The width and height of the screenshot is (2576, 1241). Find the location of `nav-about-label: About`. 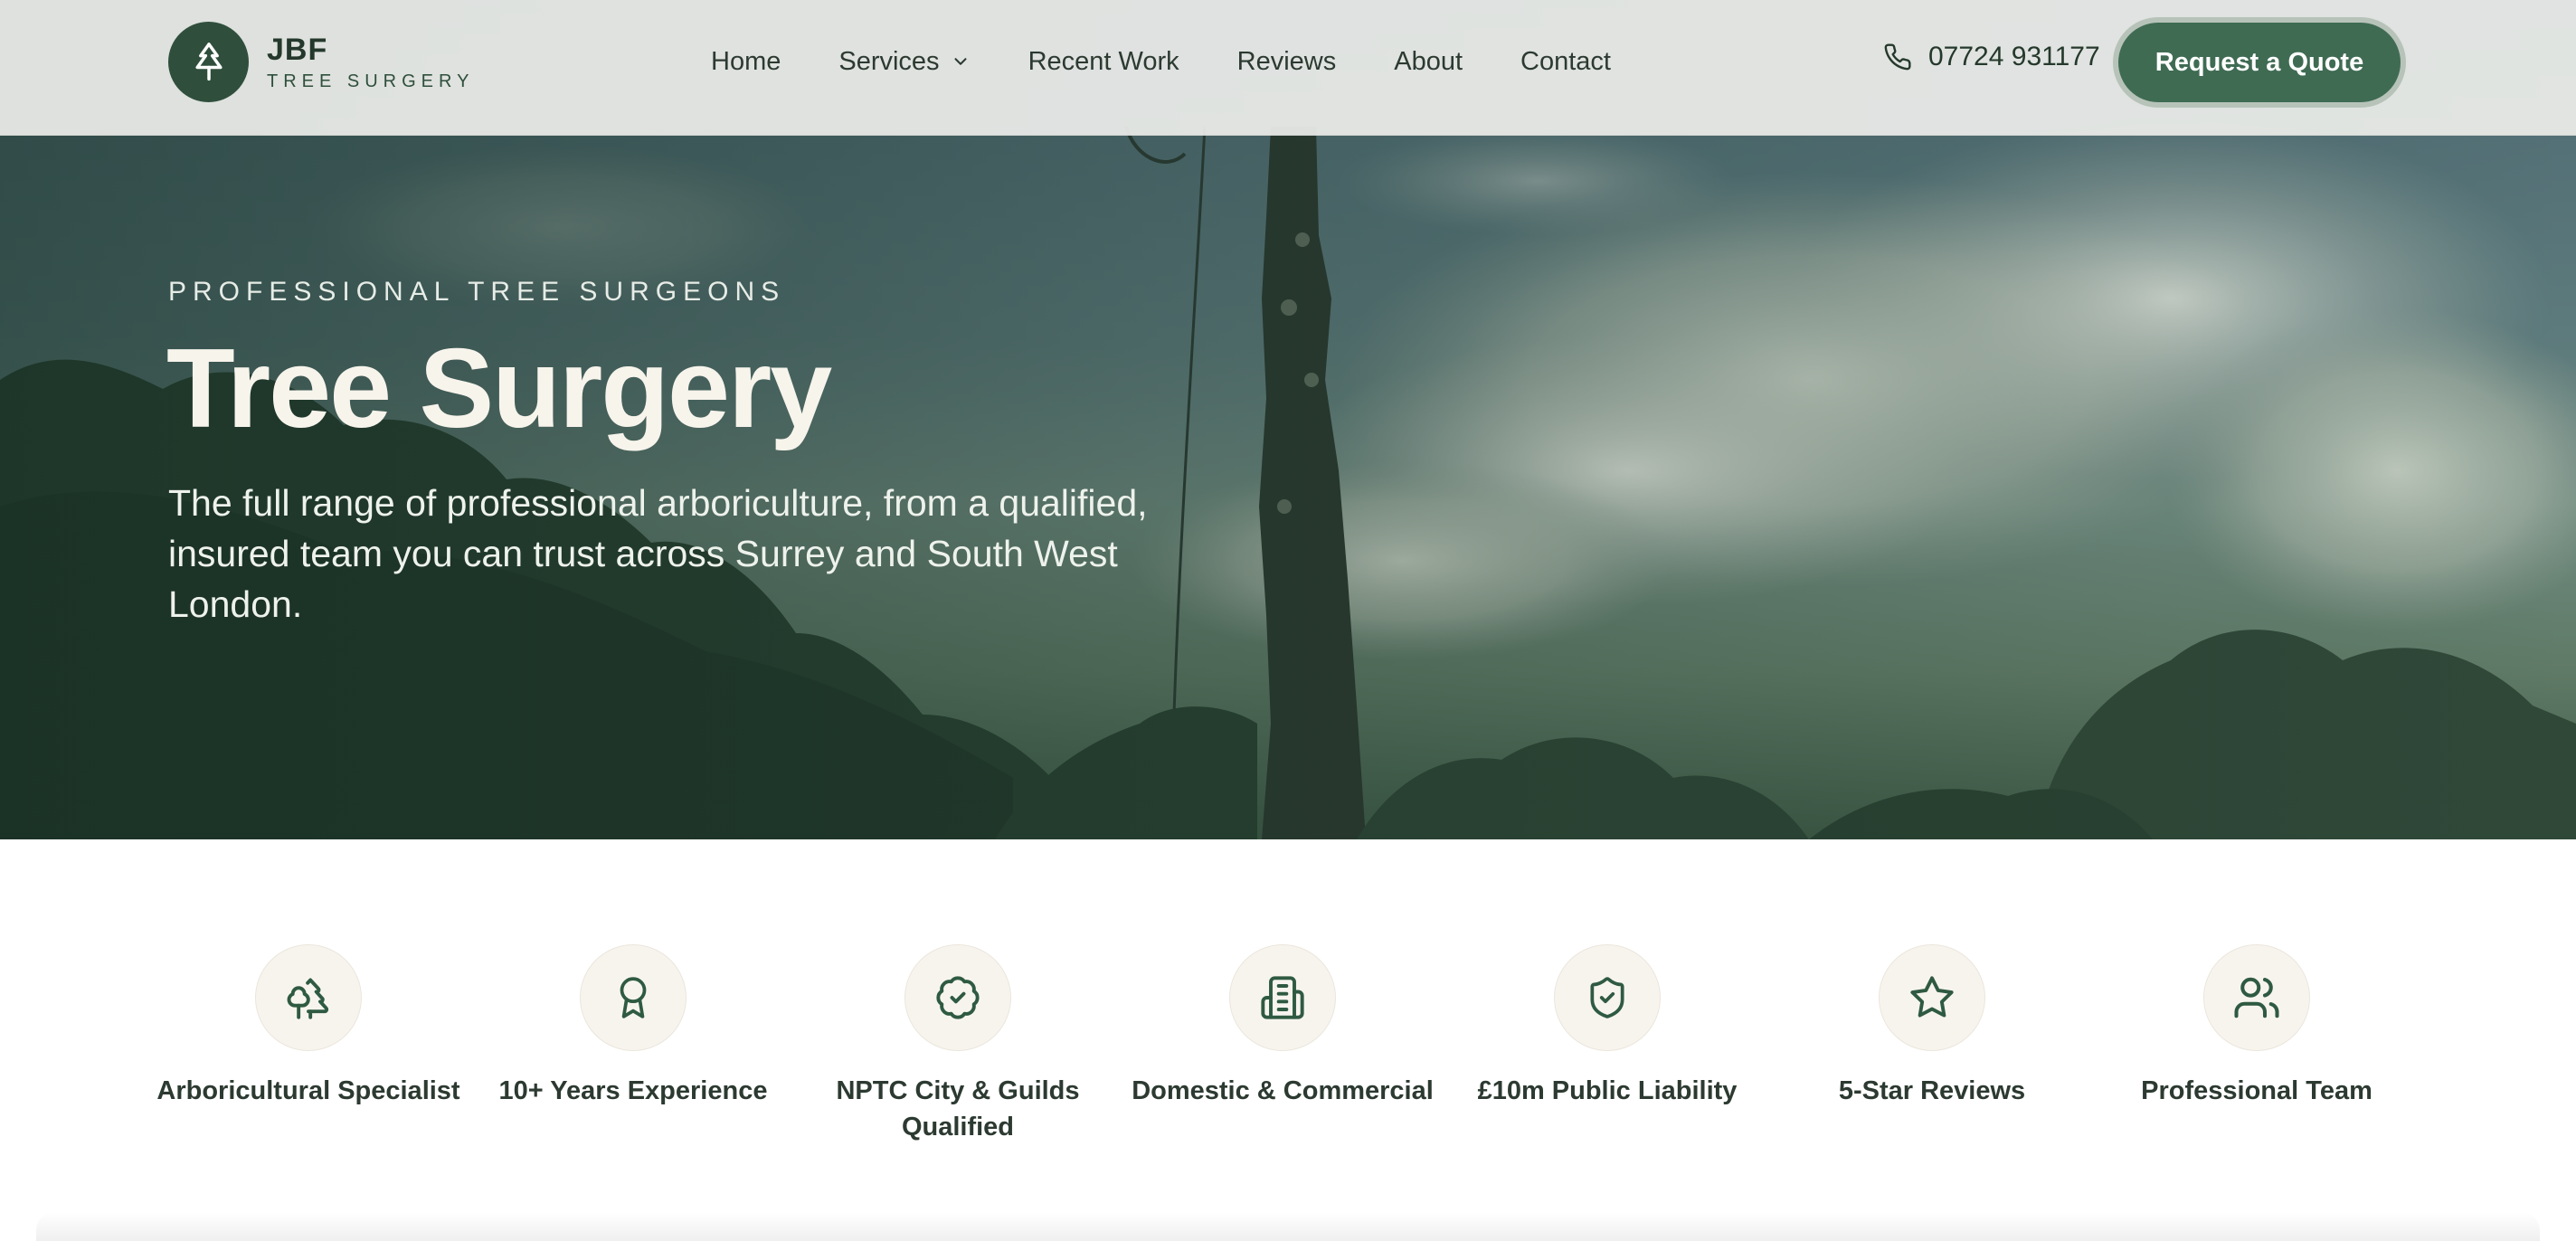

nav-about-label: About is located at coordinates (1428, 61).